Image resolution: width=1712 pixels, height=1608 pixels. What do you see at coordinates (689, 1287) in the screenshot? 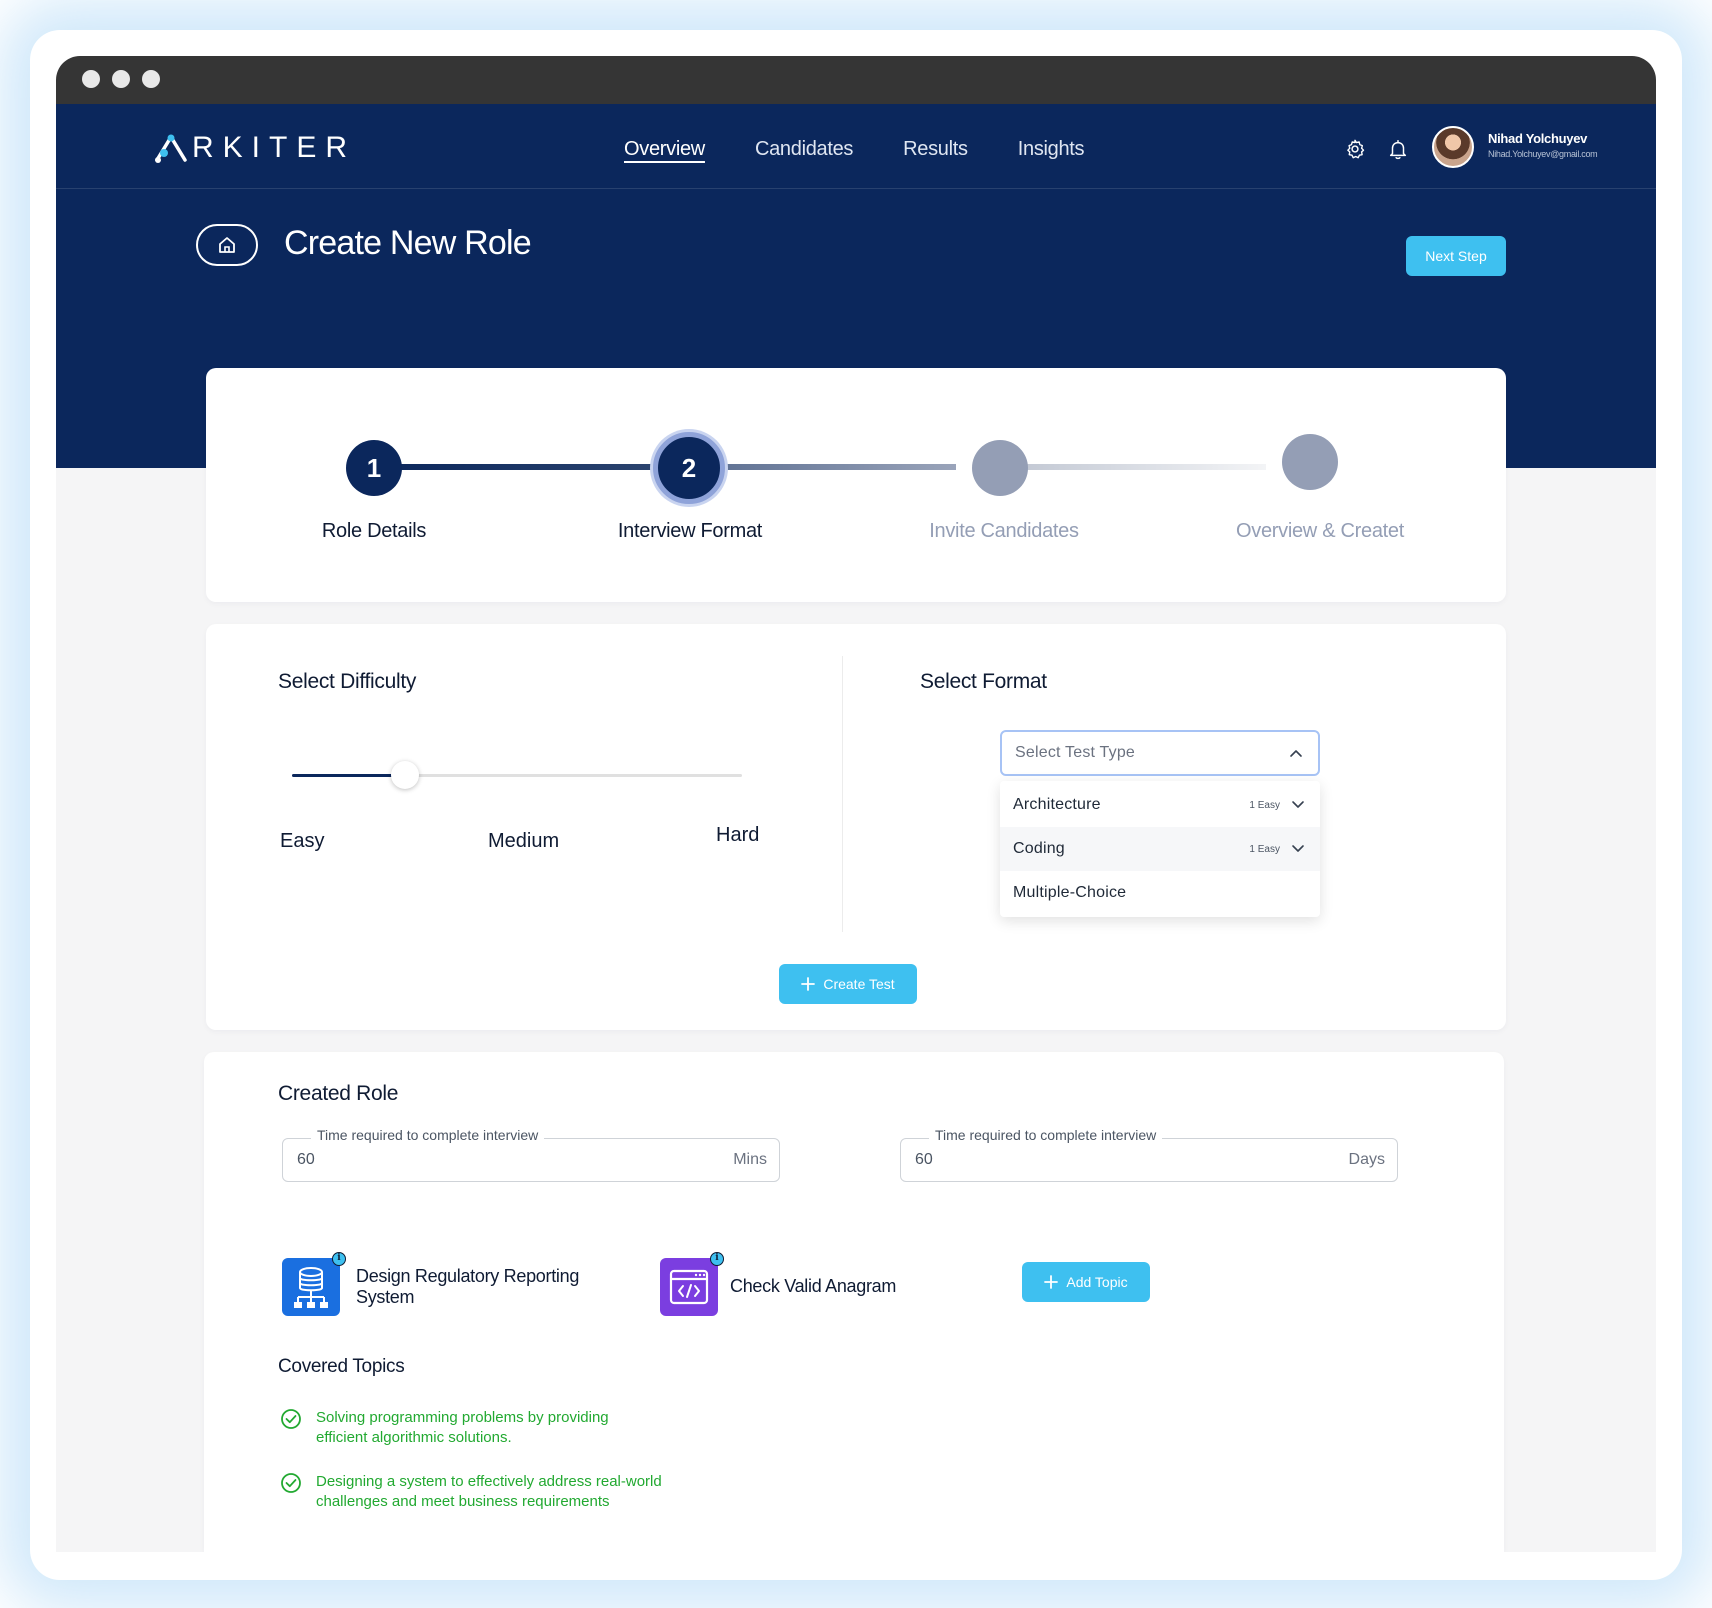
I see `code-window-icon` at bounding box center [689, 1287].